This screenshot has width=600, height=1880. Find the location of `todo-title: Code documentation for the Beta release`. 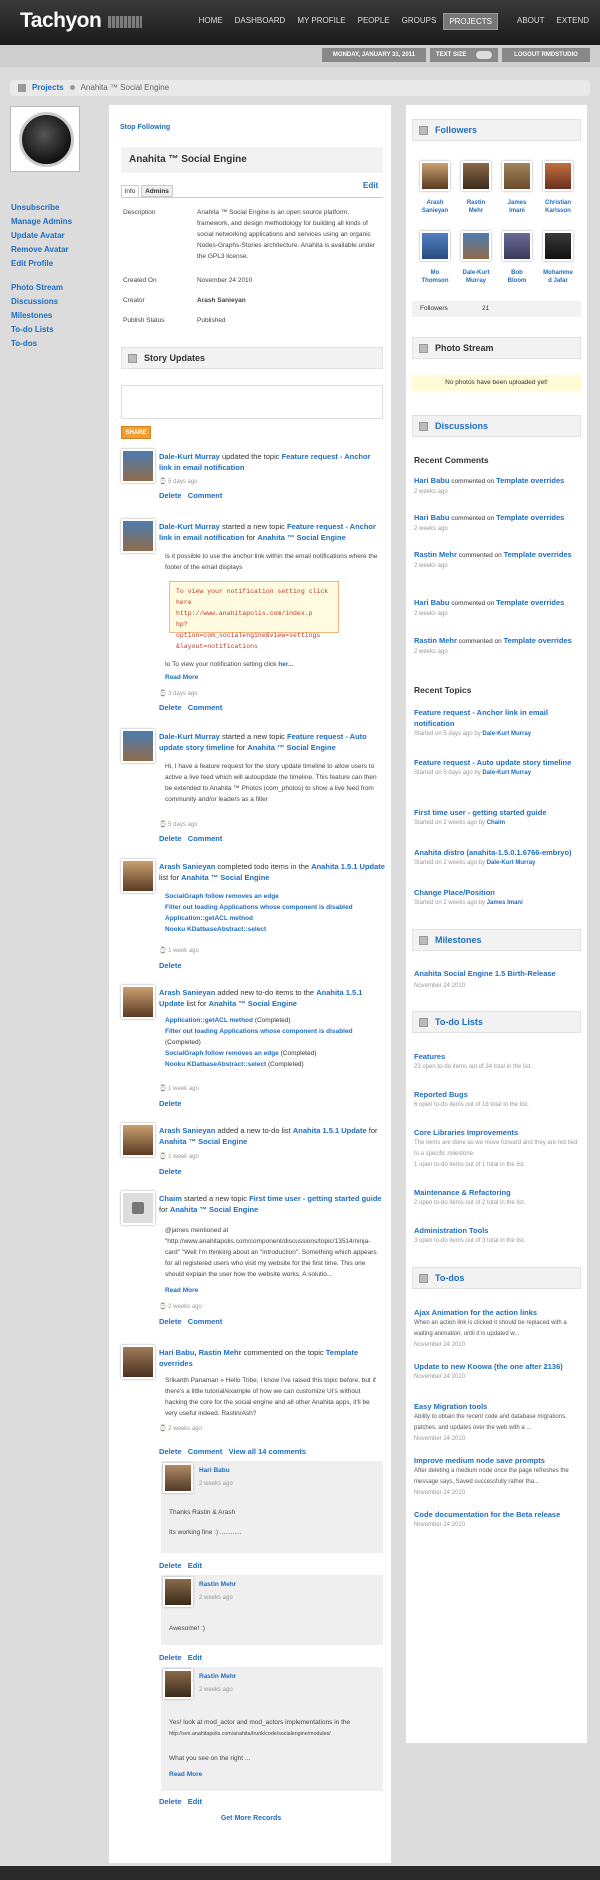

todo-title: Code documentation for the Beta release is located at coordinates (498, 1514).